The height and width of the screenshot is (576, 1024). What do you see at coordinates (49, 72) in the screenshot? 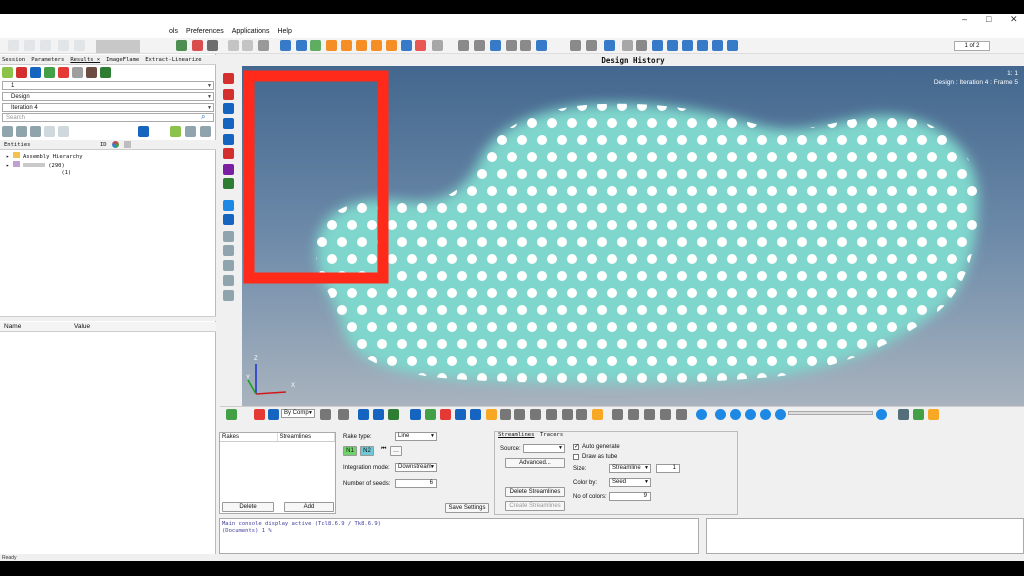
I see `contour-icon` at bounding box center [49, 72].